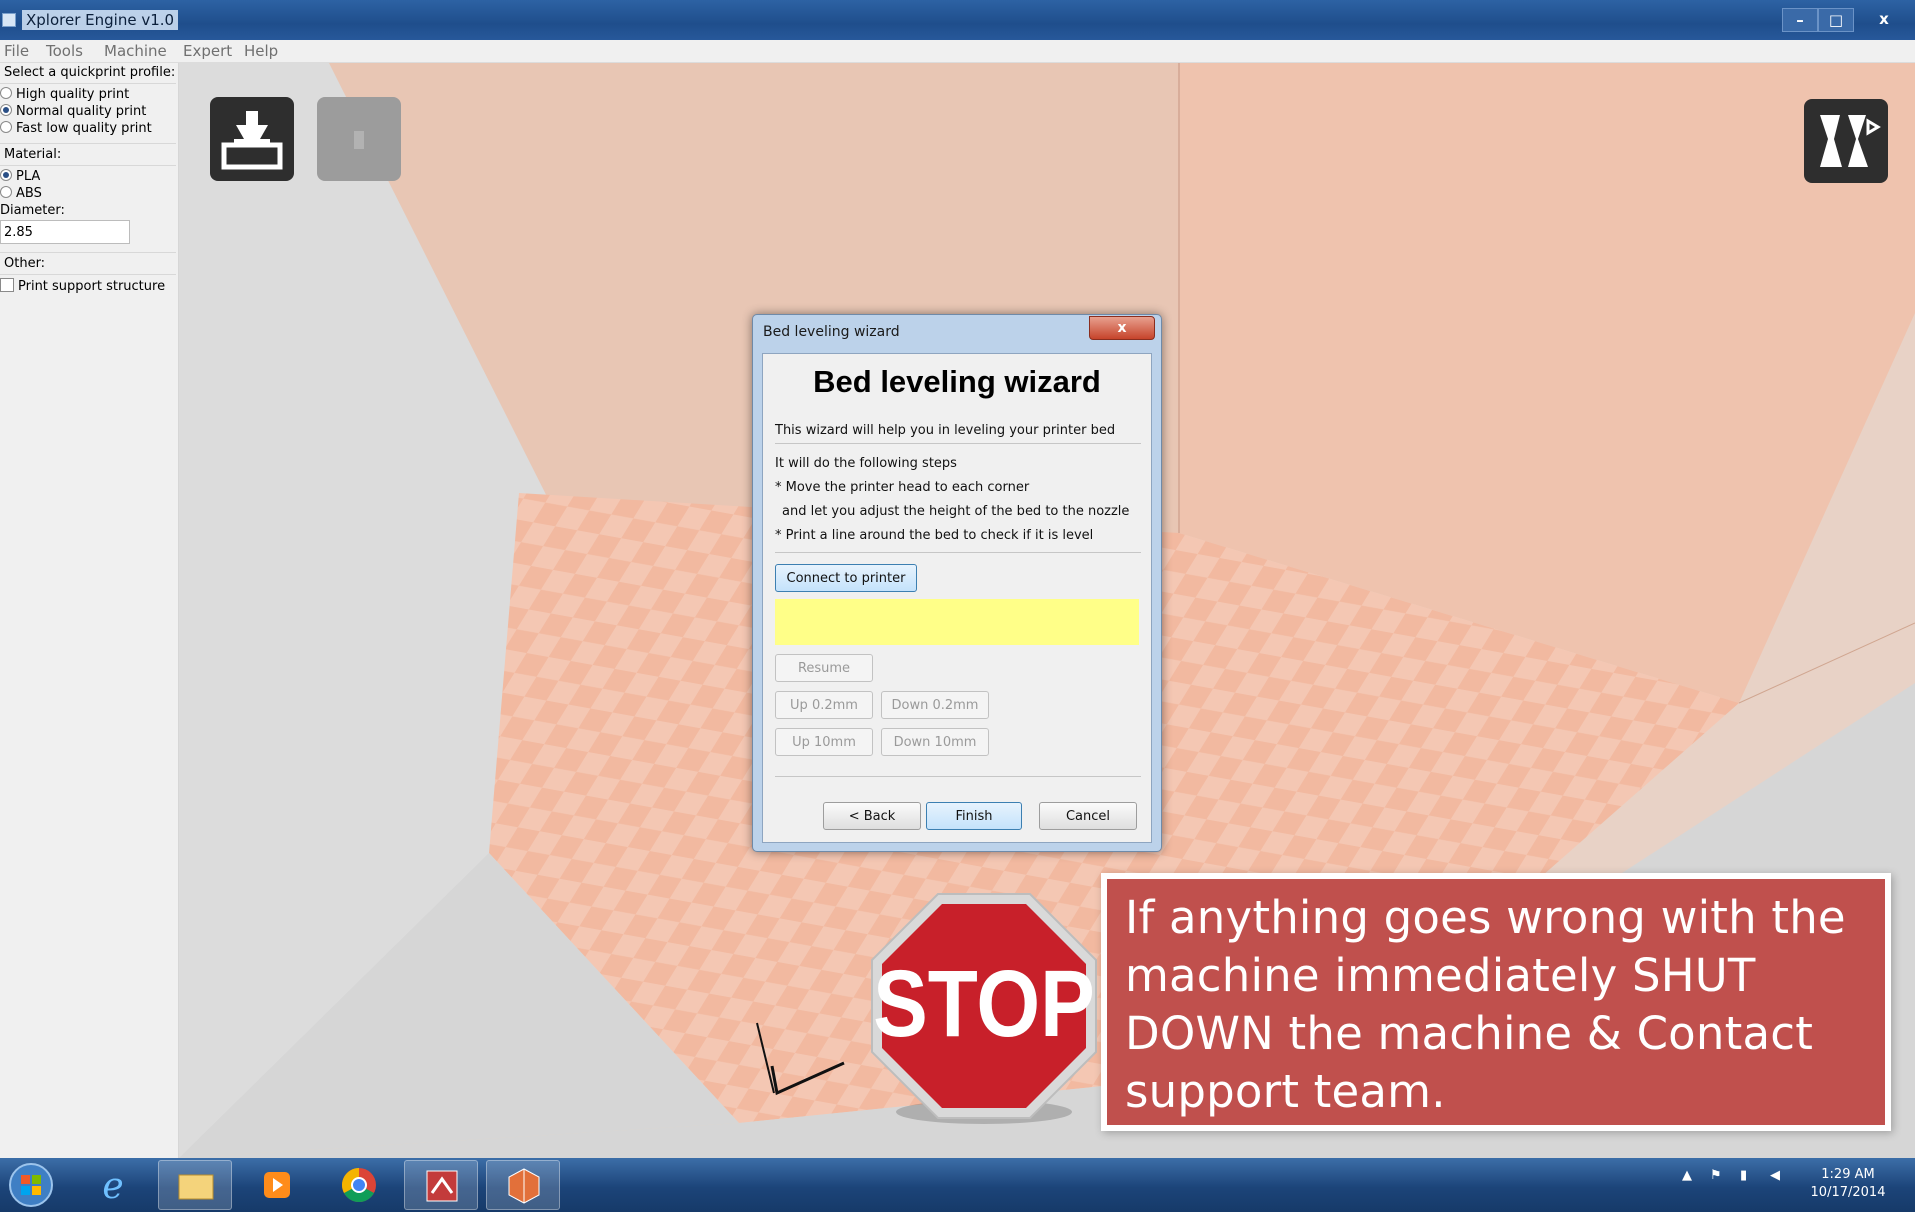 This screenshot has width=1915, height=1215. I want to click on taskbar-file-explorer, so click(195, 1185).